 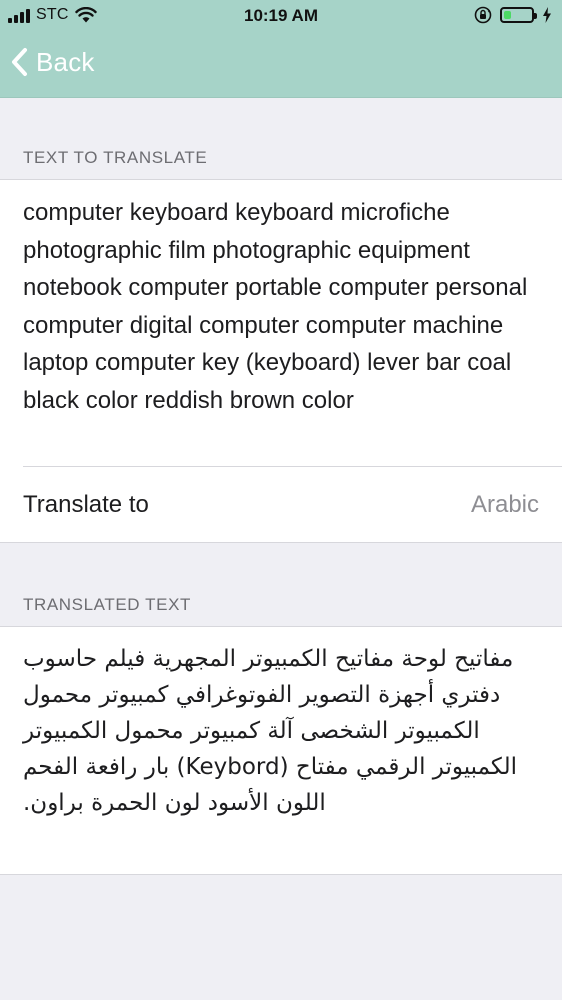 I want to click on back-button: Back, so click(x=52, y=62).